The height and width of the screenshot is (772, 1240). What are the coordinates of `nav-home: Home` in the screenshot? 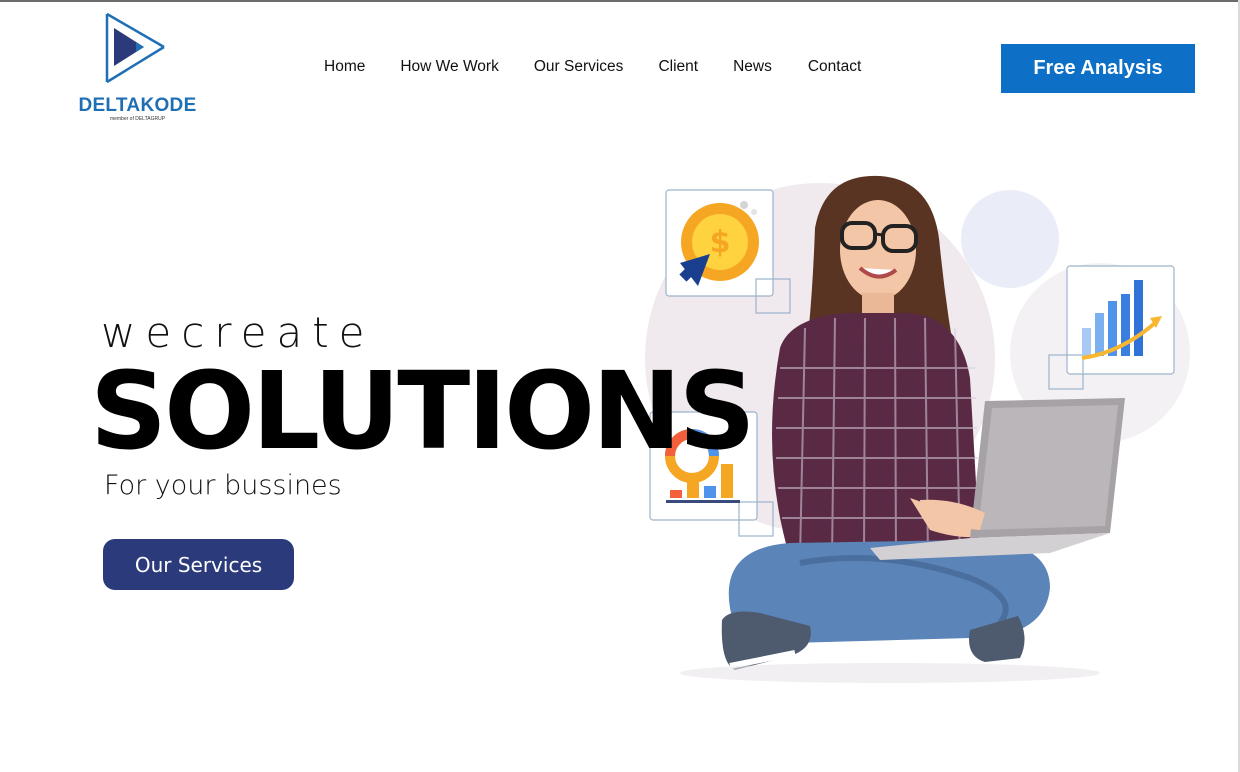 It's located at (344, 67).